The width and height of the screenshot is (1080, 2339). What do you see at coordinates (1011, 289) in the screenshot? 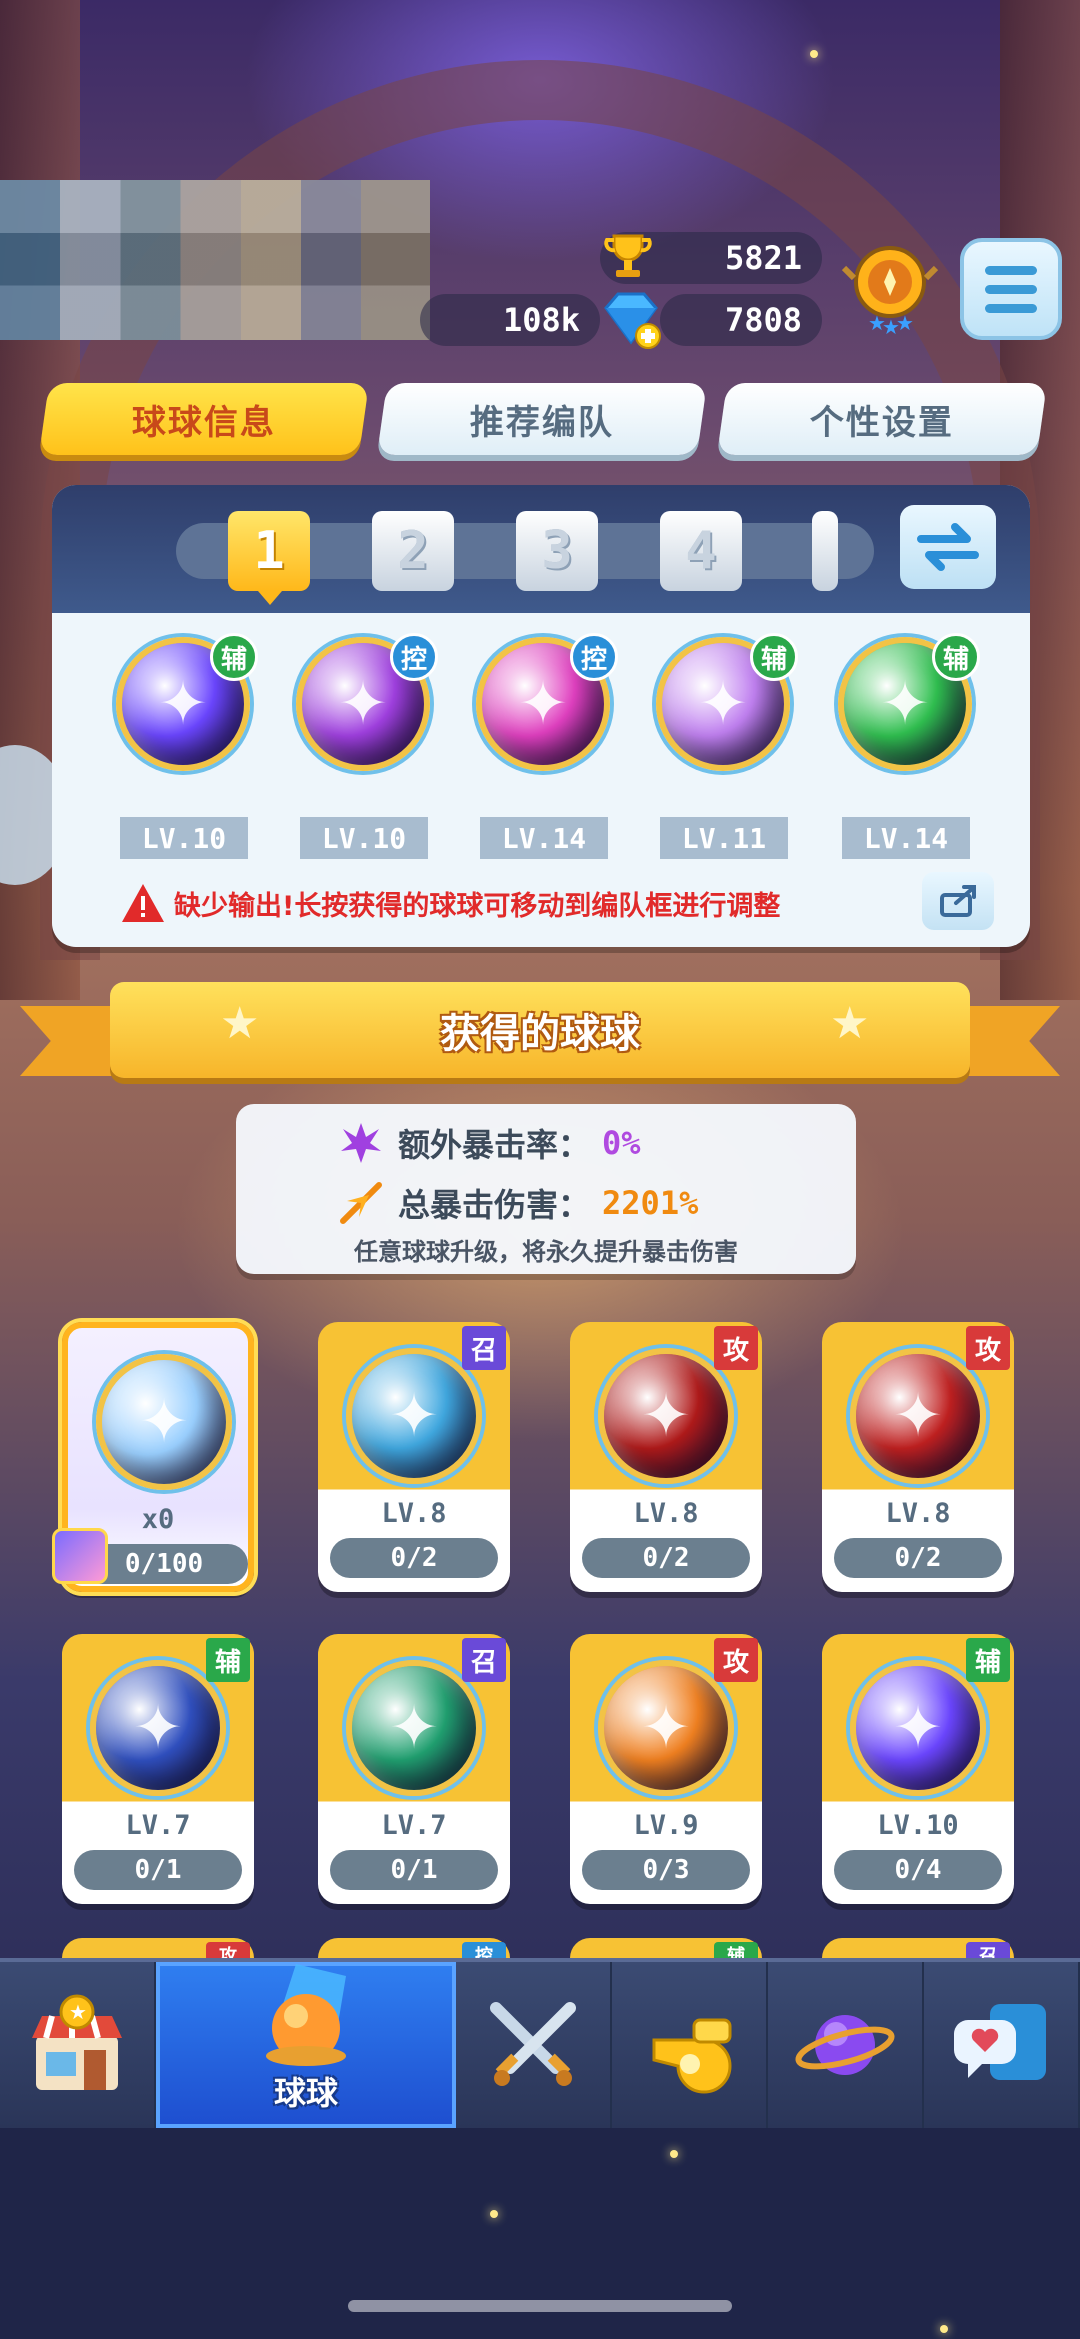
I see `menu-button` at bounding box center [1011, 289].